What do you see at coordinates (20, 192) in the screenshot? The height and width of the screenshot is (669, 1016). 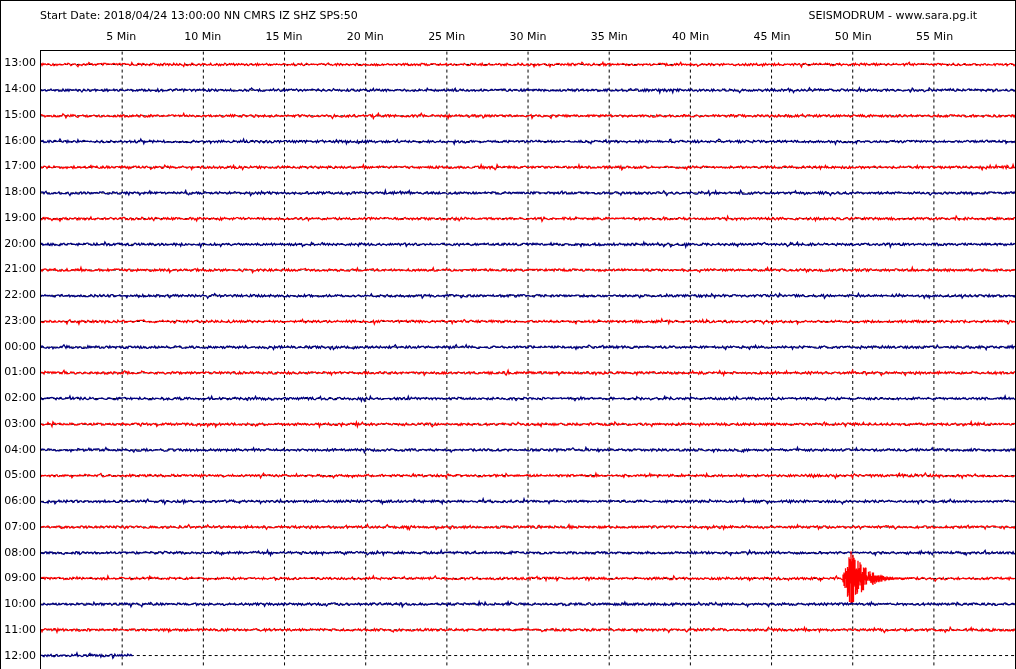 I see `hour-label: 18:00` at bounding box center [20, 192].